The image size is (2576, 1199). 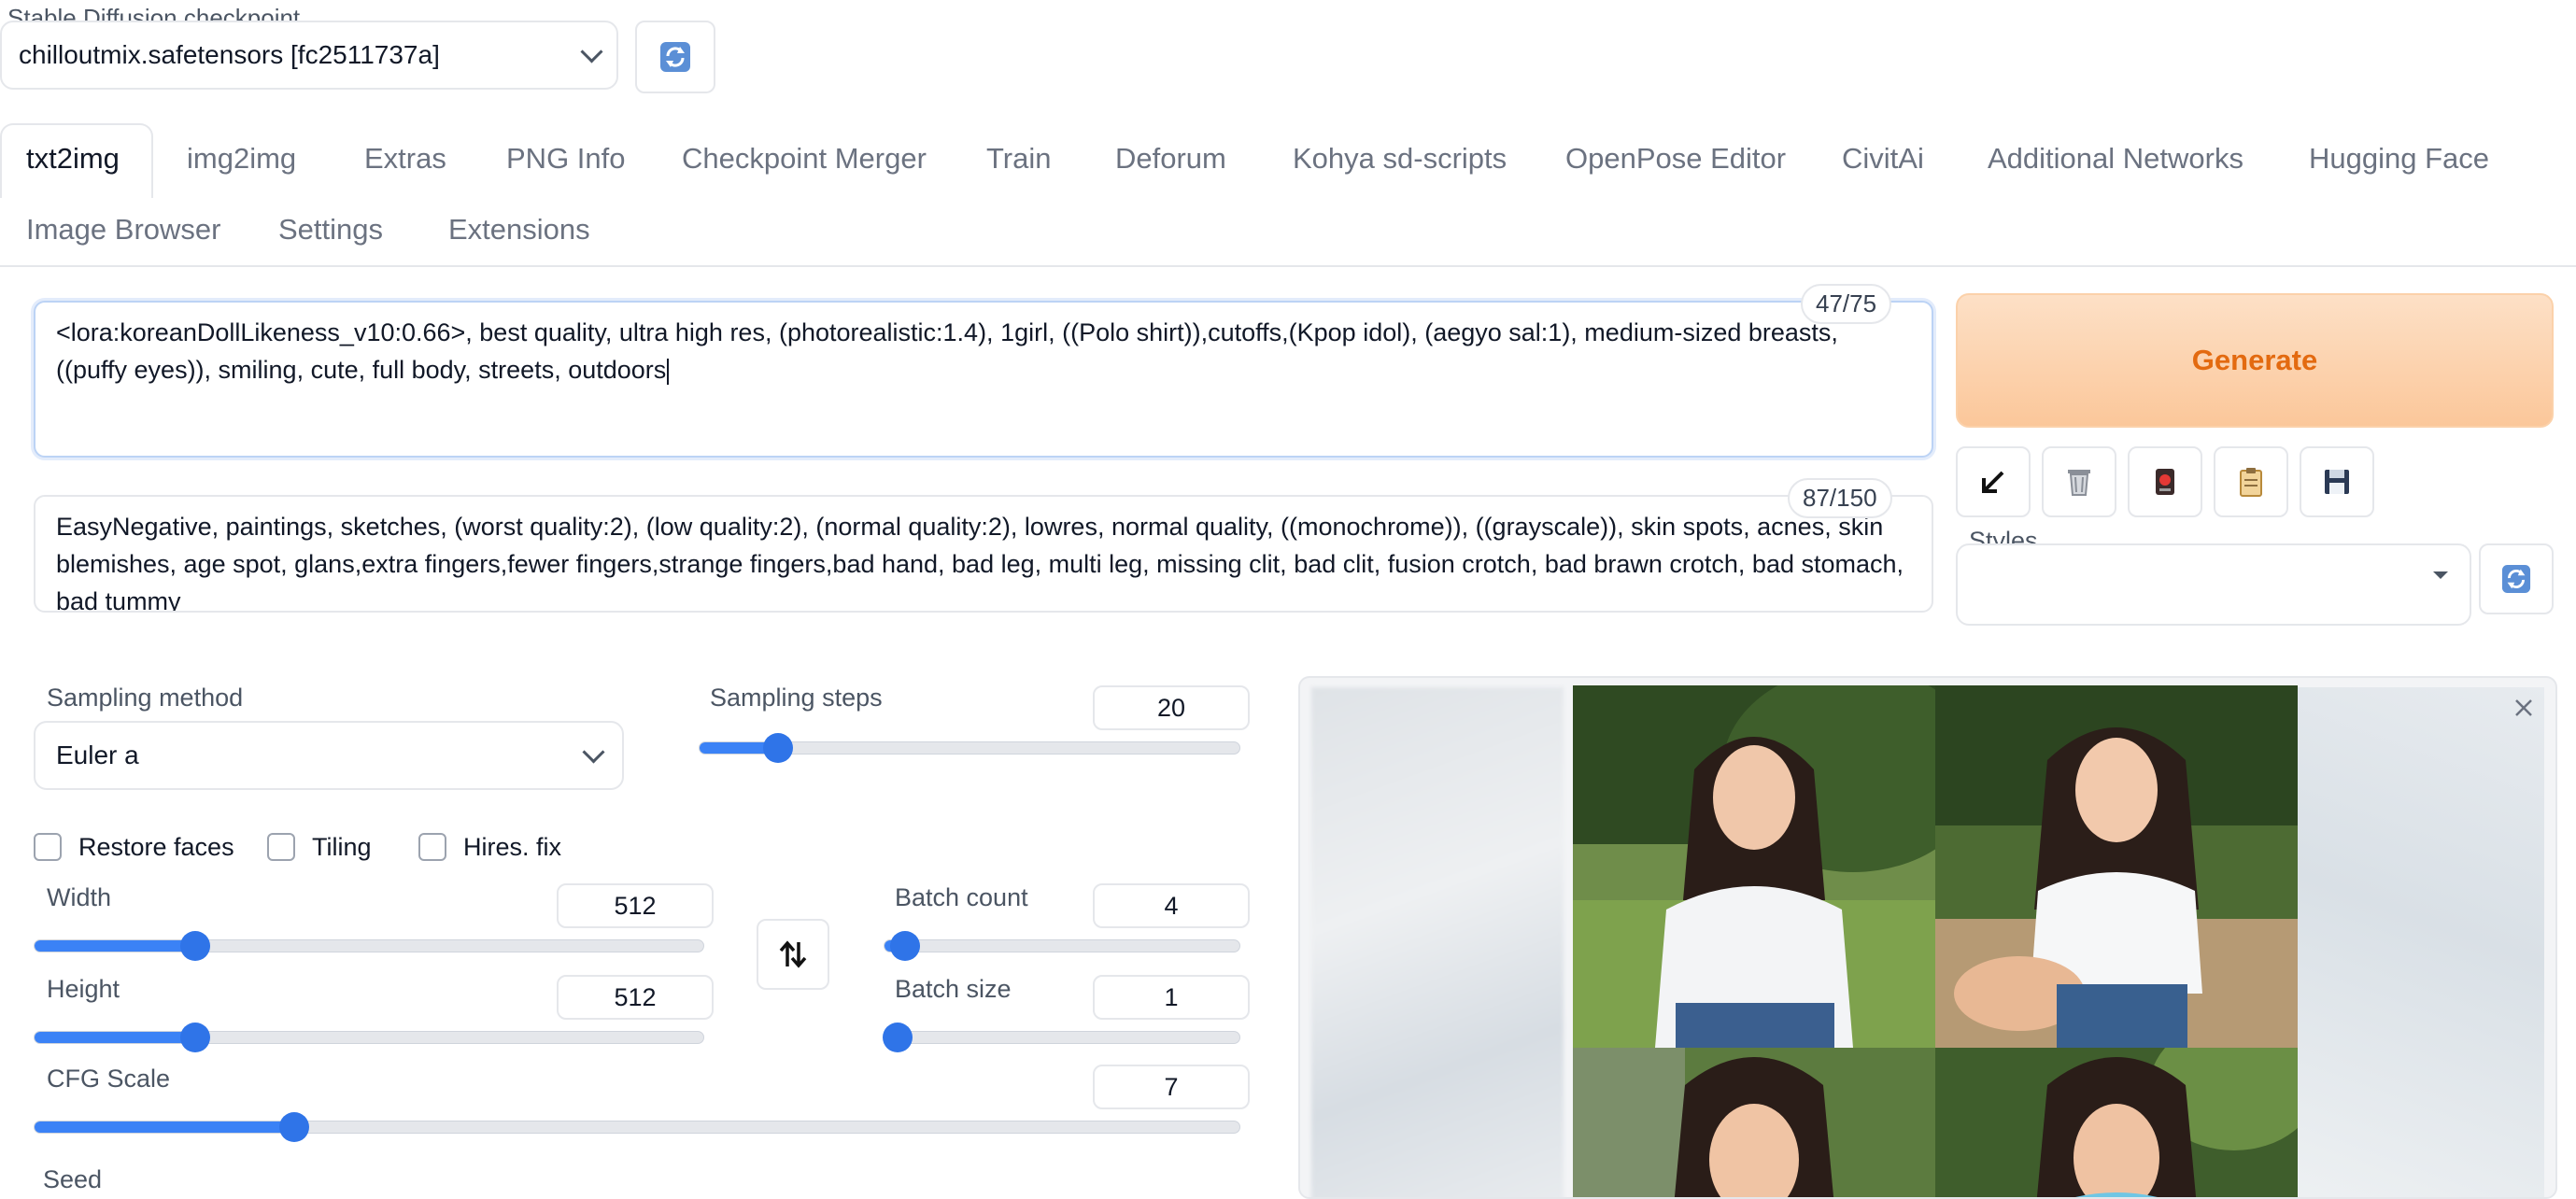 I want to click on swap-arrows-icon, so click(x=793, y=954).